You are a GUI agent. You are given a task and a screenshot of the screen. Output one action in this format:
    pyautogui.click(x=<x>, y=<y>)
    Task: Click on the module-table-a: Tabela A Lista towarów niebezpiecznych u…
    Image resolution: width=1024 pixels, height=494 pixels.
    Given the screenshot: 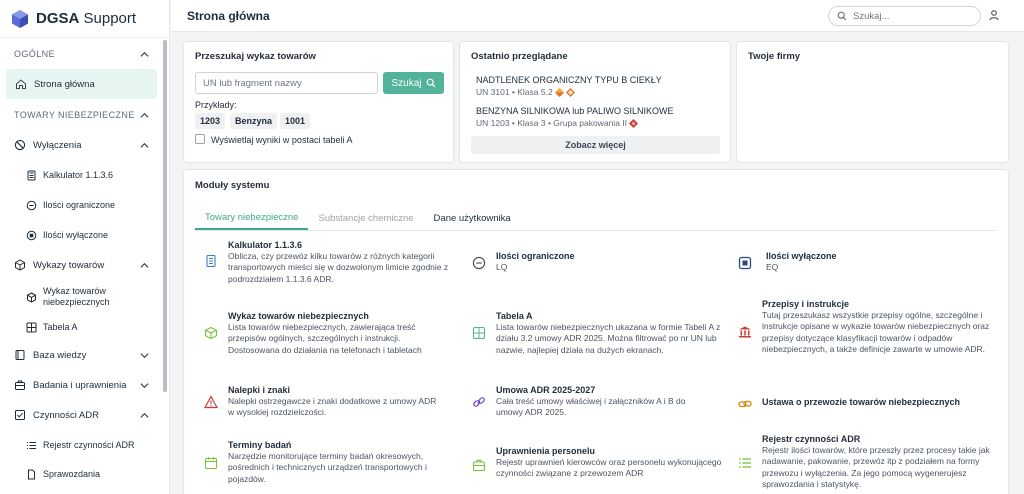 What is the action you would take?
    pyautogui.click(x=599, y=336)
    